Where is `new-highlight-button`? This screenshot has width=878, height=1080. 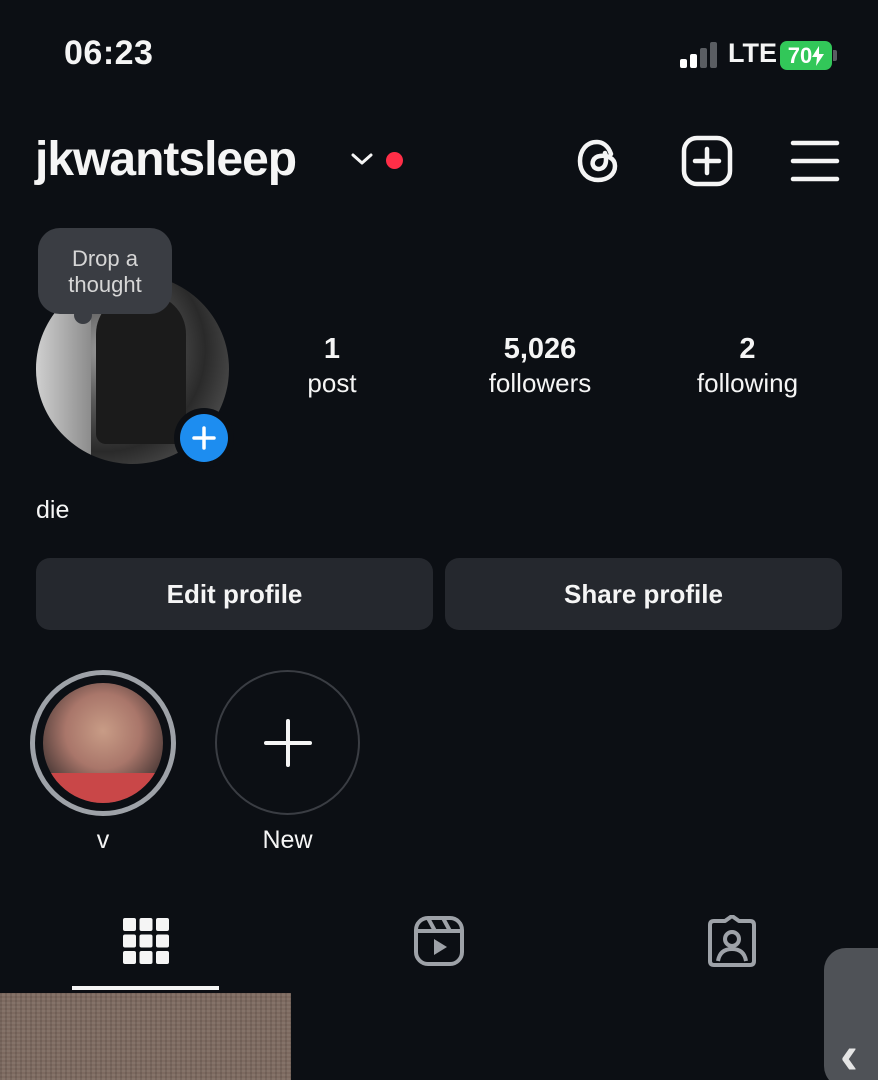 new-highlight-button is located at coordinates (287, 742).